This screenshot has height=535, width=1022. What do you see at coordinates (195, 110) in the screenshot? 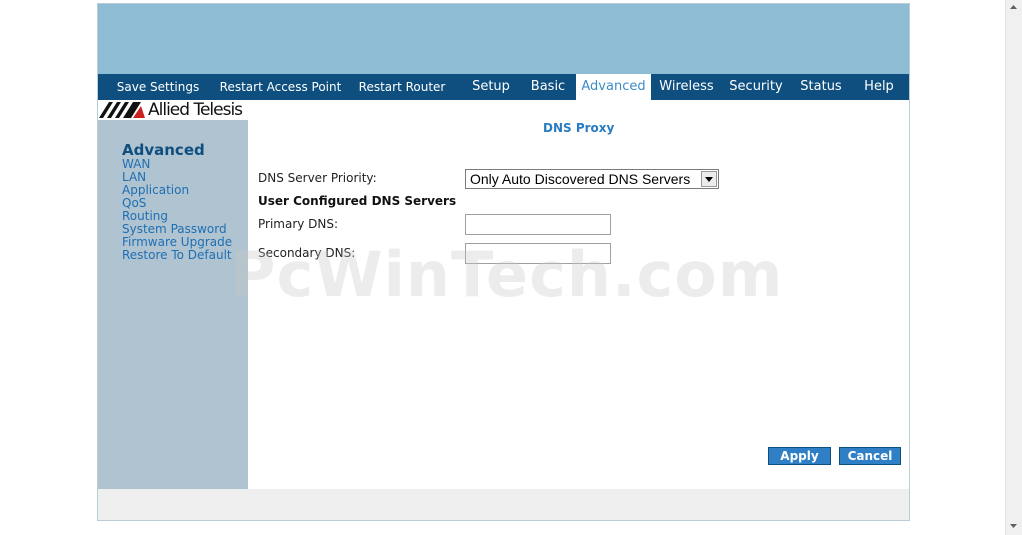
I see `logo-text: Allied Telesis` at bounding box center [195, 110].